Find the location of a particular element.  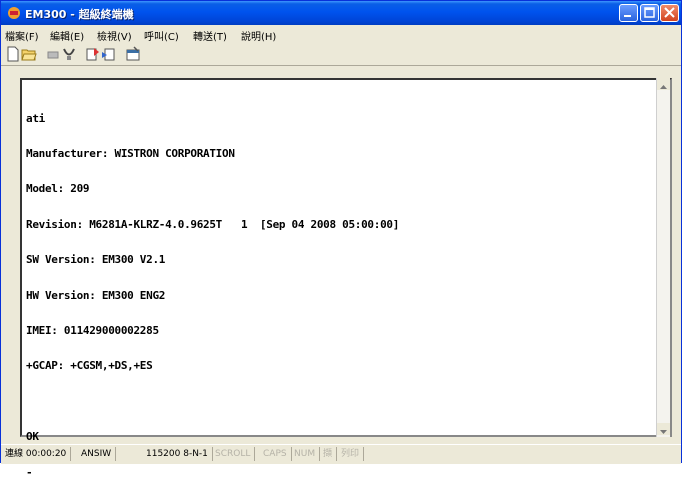

arrow-up-icon is located at coordinates (663, 87).